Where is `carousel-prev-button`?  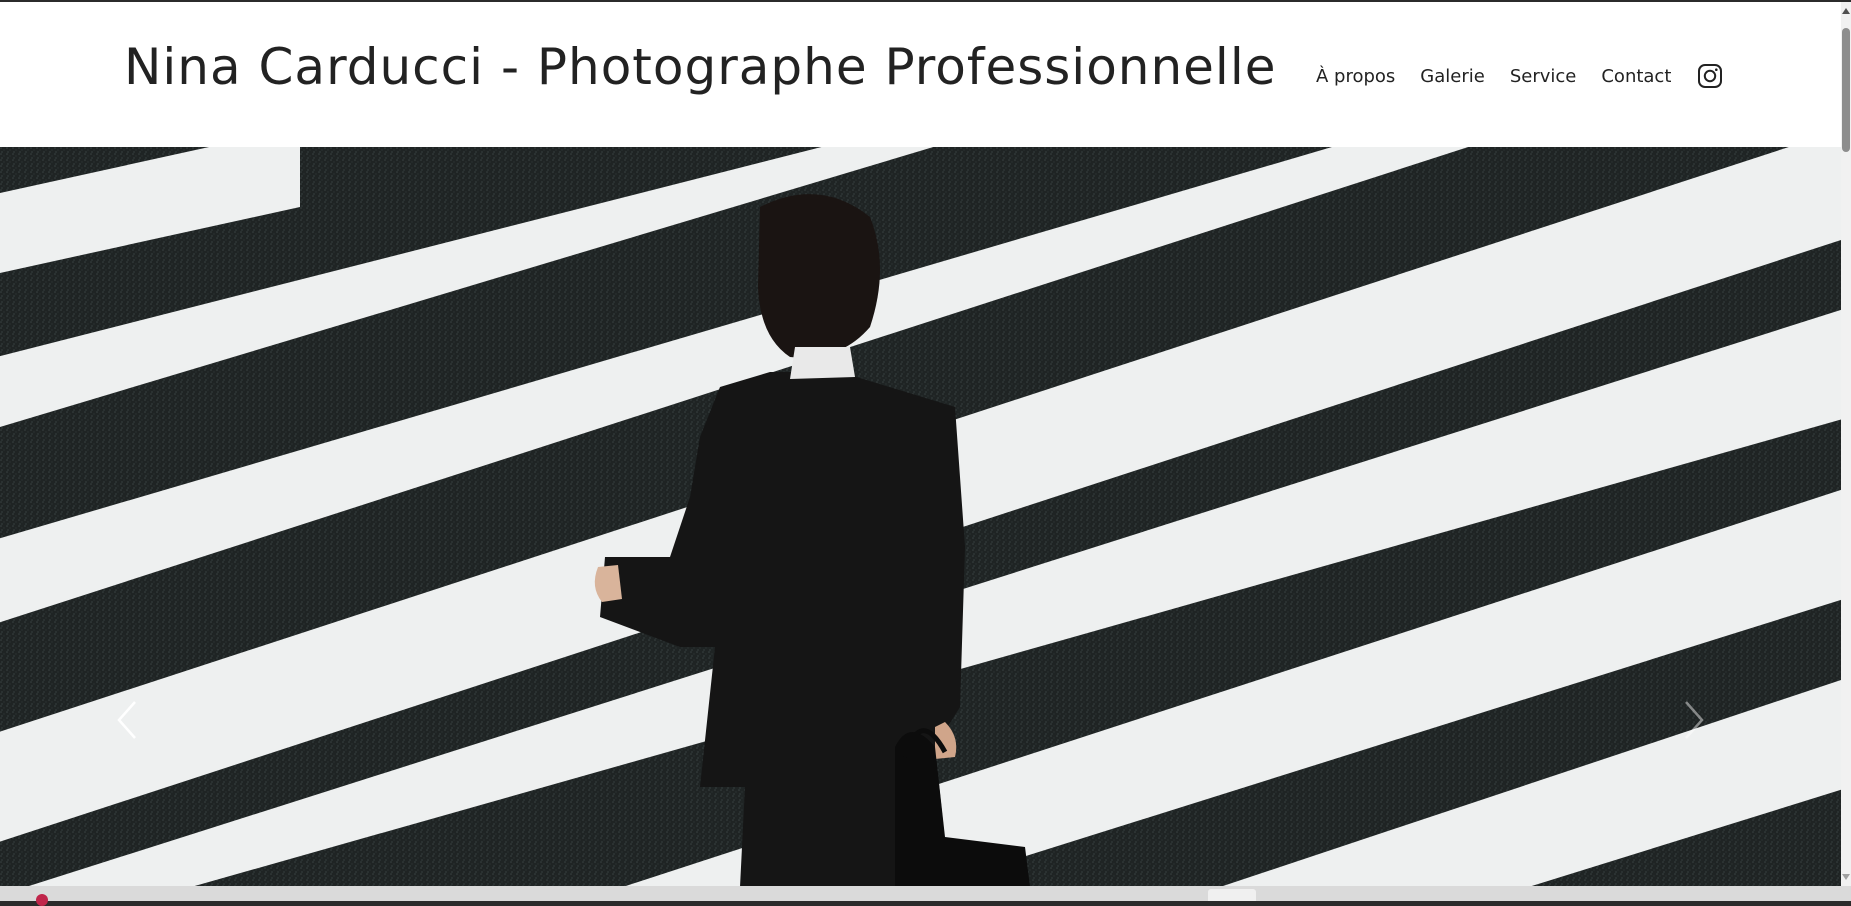 carousel-prev-button is located at coordinates (137, 720).